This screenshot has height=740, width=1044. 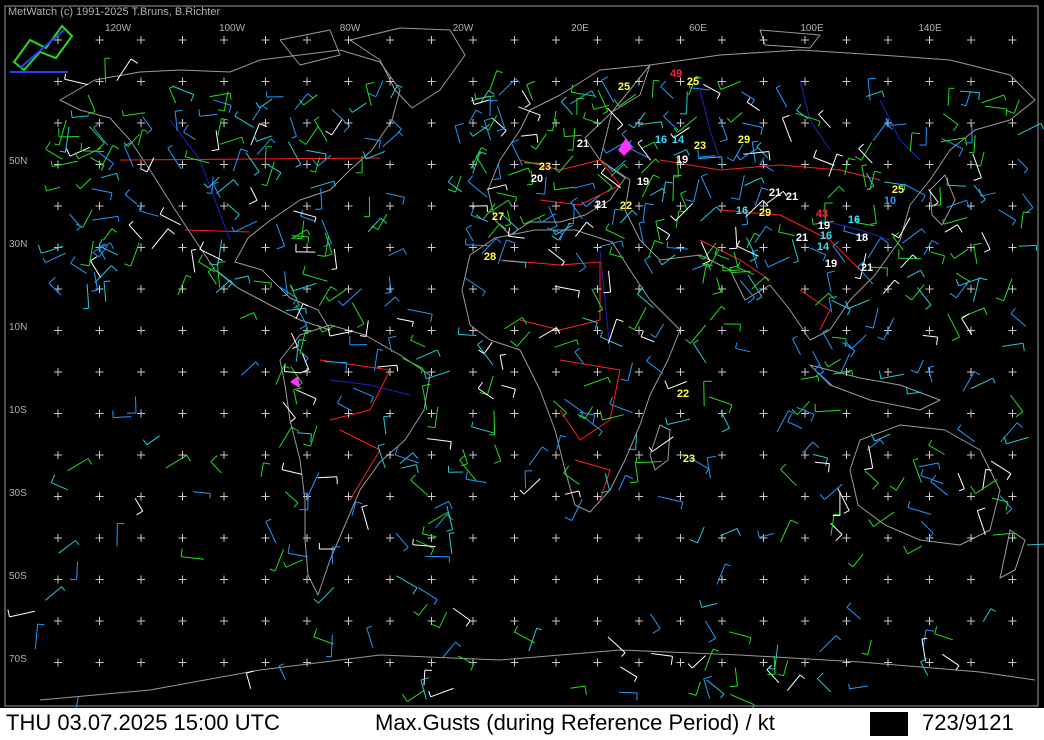 I want to click on lat-label: 50S, so click(x=18, y=576).